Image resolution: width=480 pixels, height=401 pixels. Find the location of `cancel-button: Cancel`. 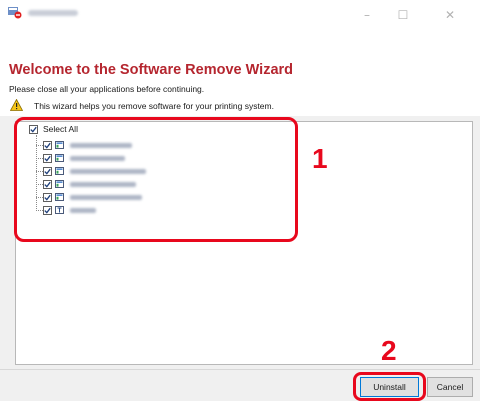

cancel-button: Cancel is located at coordinates (450, 387).